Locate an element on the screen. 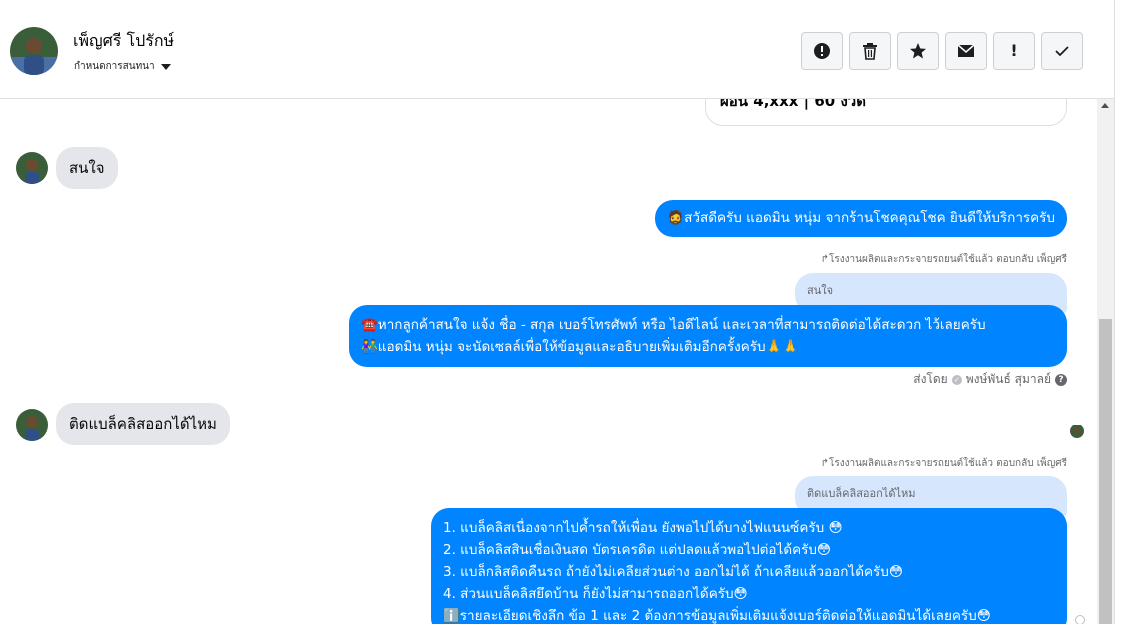  contact-avatar is located at coordinates (34, 51).